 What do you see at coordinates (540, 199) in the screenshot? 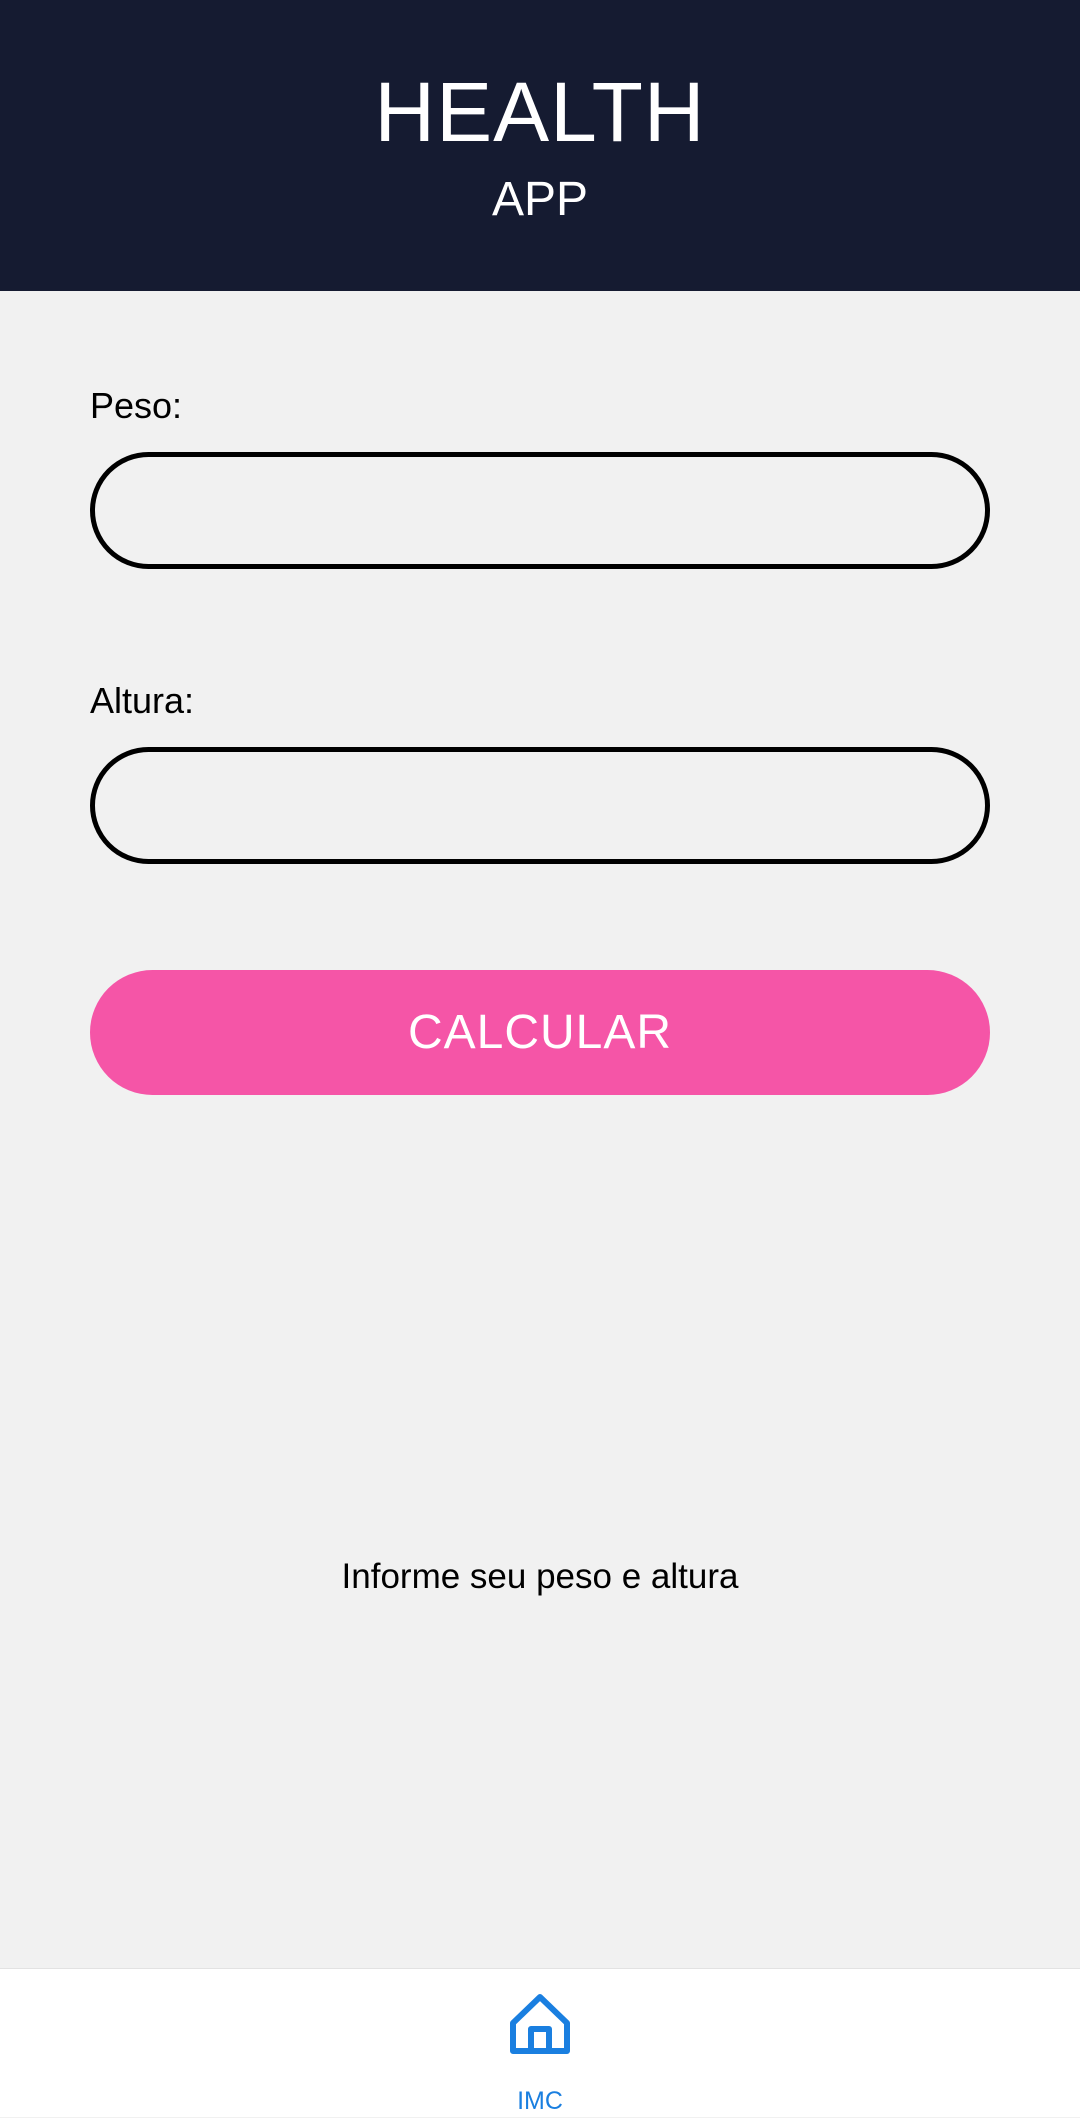
I see `app-subtitle: APP` at bounding box center [540, 199].